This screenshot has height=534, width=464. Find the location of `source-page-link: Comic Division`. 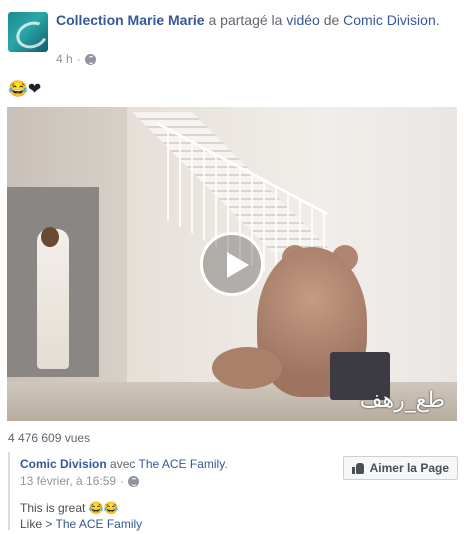

source-page-link: Comic Division is located at coordinates (389, 20).